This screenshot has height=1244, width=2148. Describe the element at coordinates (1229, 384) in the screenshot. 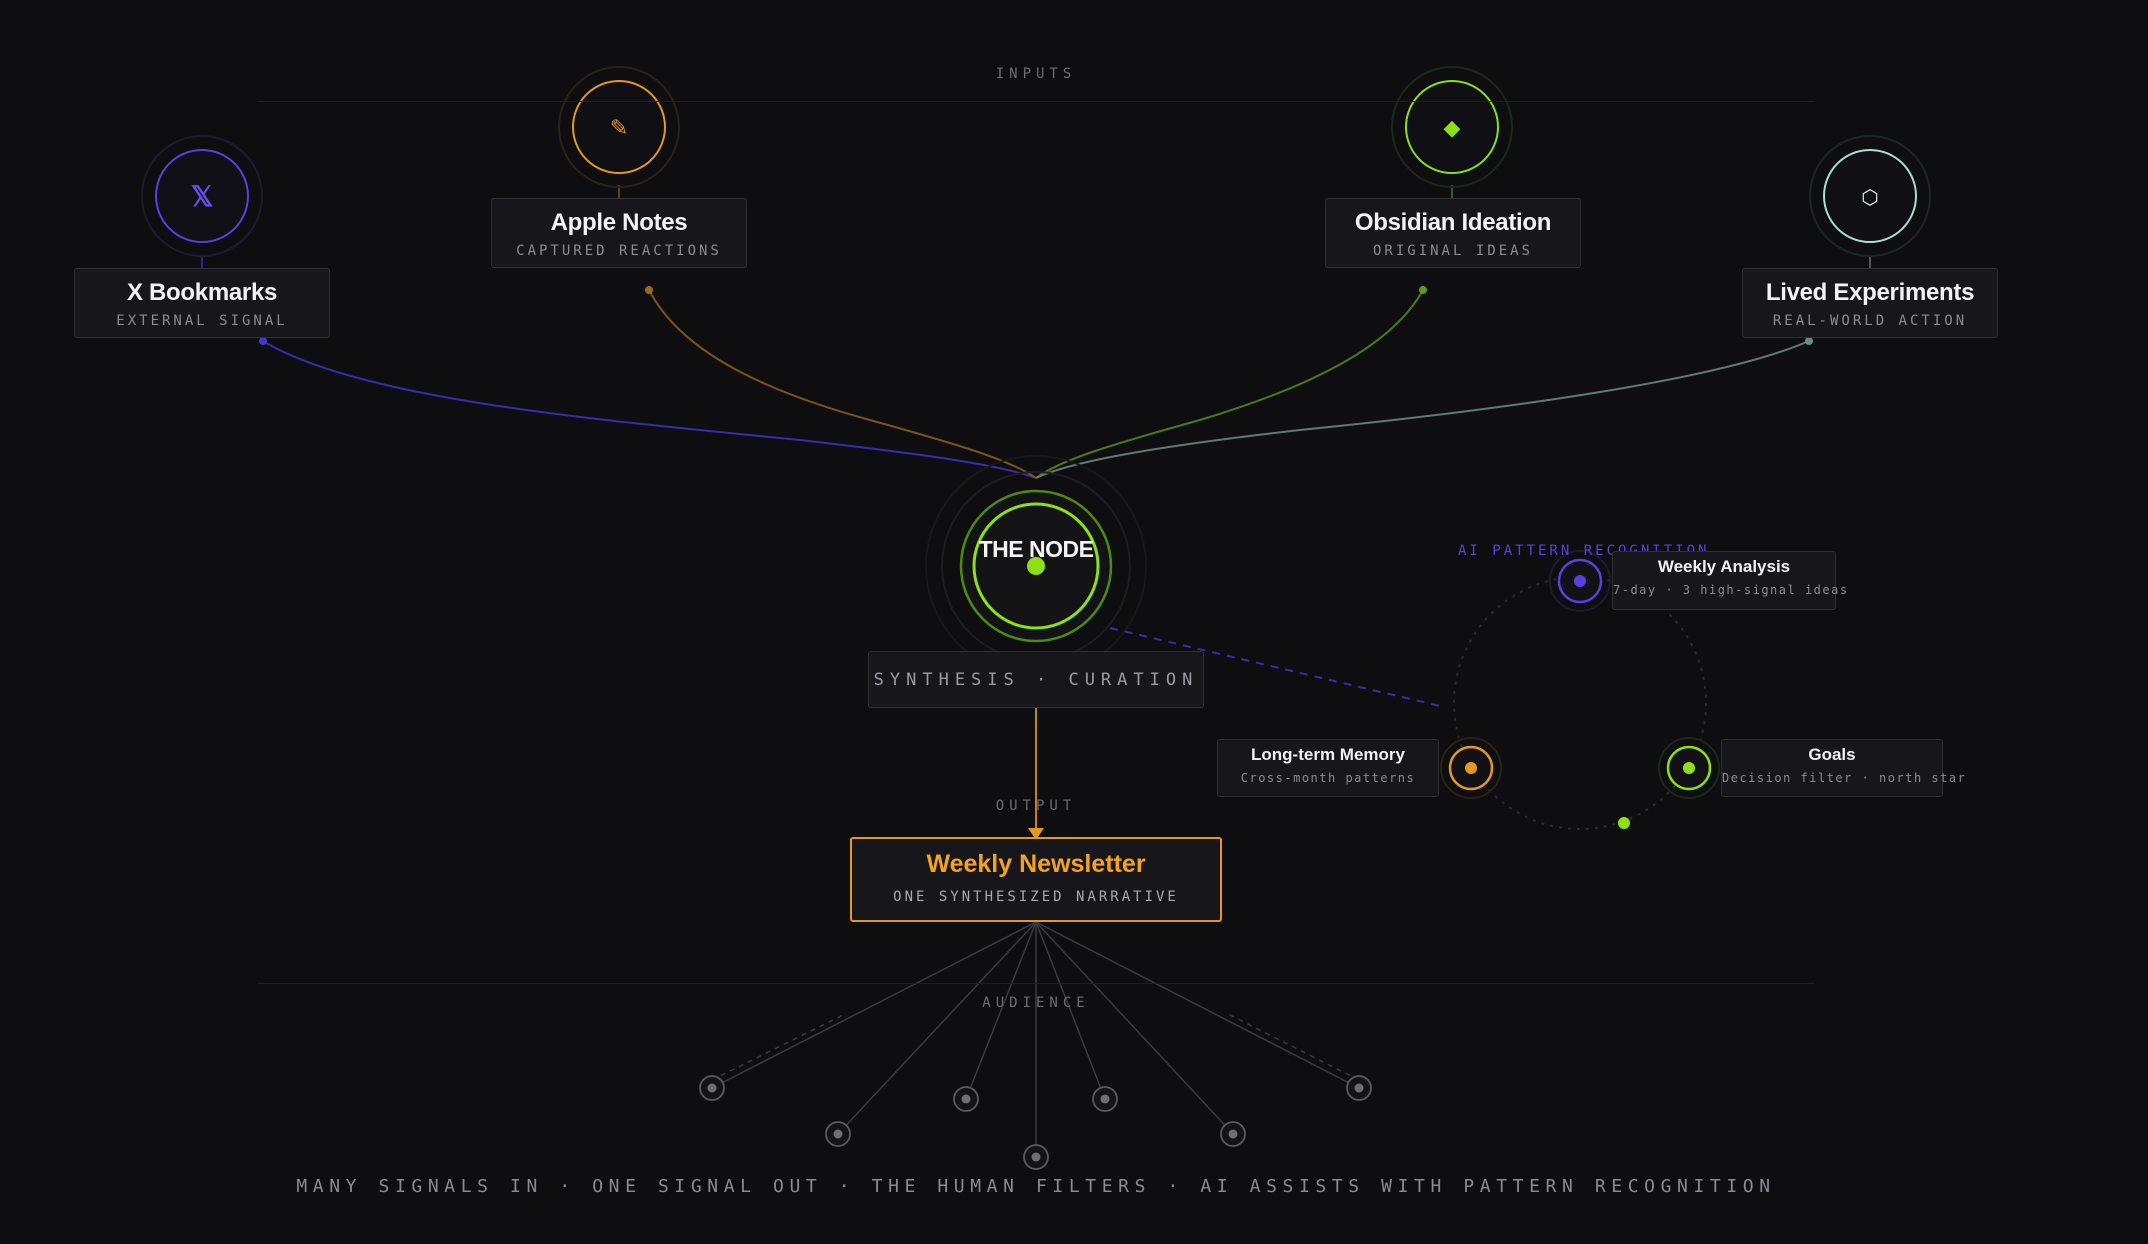

I see `obsidian-connector` at that location.